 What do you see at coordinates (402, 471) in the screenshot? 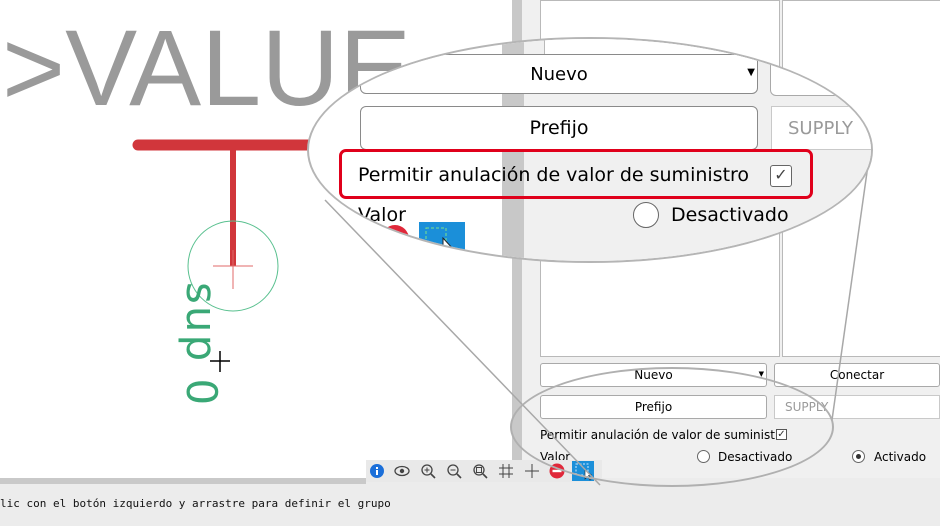
I see `eye-icon` at bounding box center [402, 471].